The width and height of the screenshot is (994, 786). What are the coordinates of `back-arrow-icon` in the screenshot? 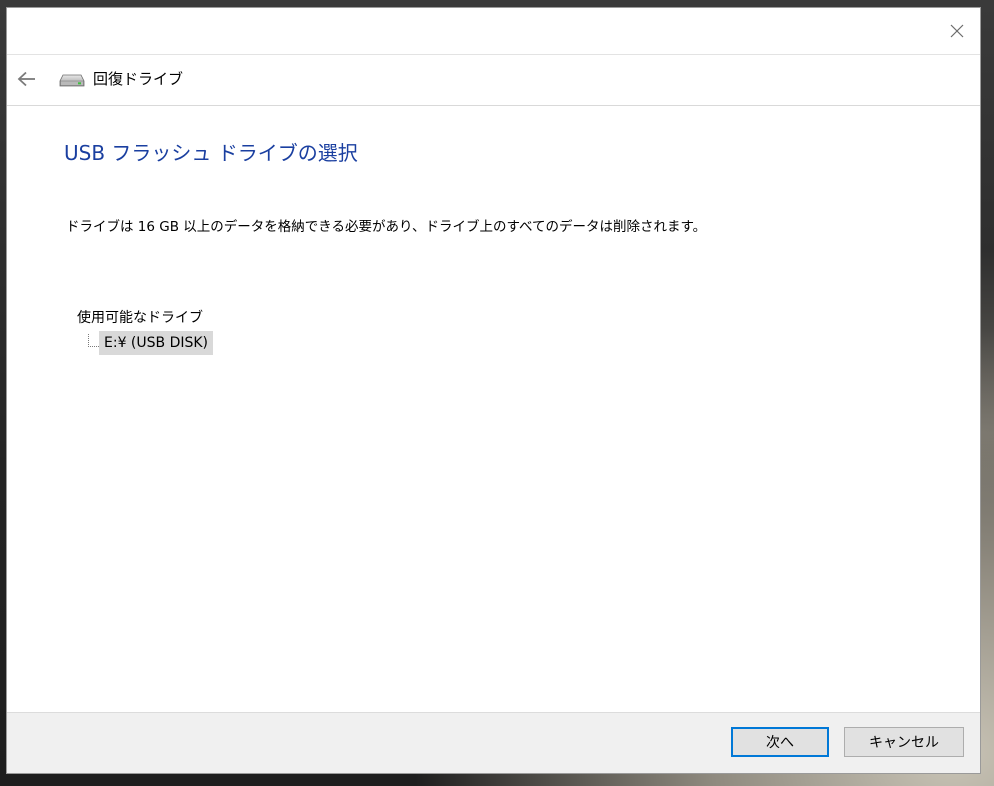 It's located at (26, 79).